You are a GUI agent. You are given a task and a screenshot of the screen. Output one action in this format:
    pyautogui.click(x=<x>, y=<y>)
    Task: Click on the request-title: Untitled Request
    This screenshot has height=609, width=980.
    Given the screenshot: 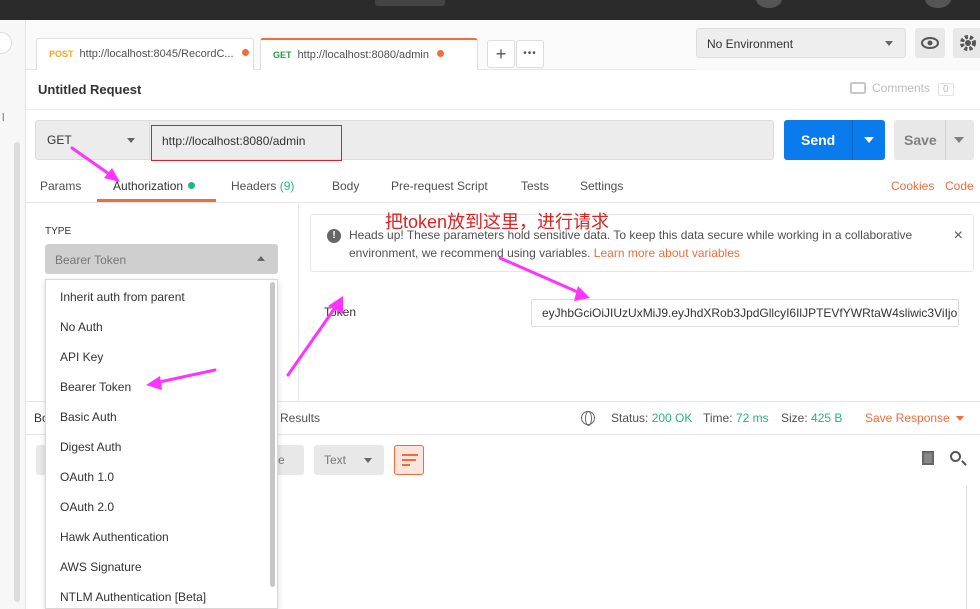 What is the action you would take?
    pyautogui.click(x=89, y=89)
    